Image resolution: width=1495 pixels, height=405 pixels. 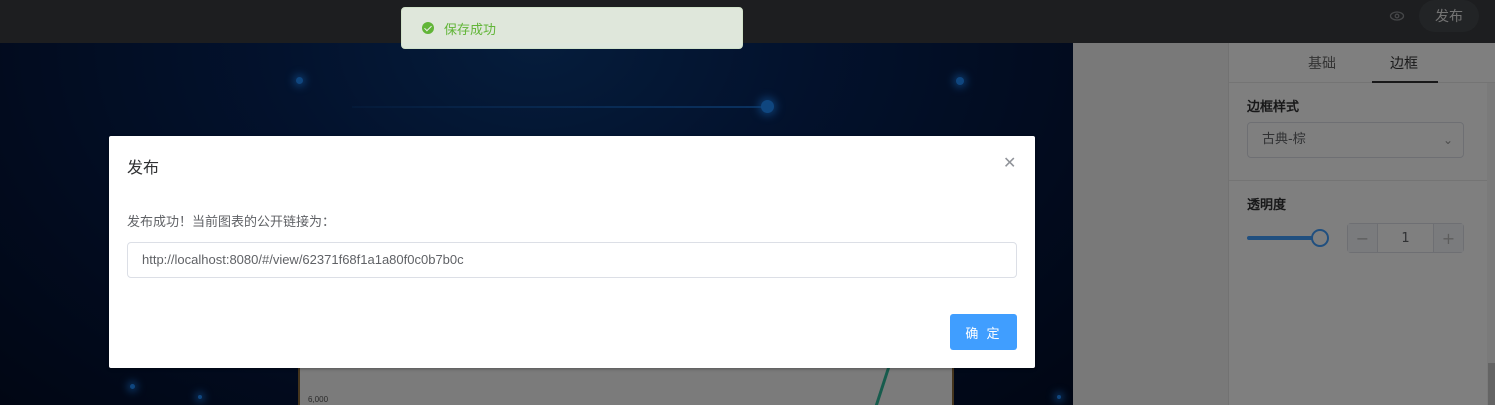 I want to click on close-icon: ✕, so click(x=1009, y=162).